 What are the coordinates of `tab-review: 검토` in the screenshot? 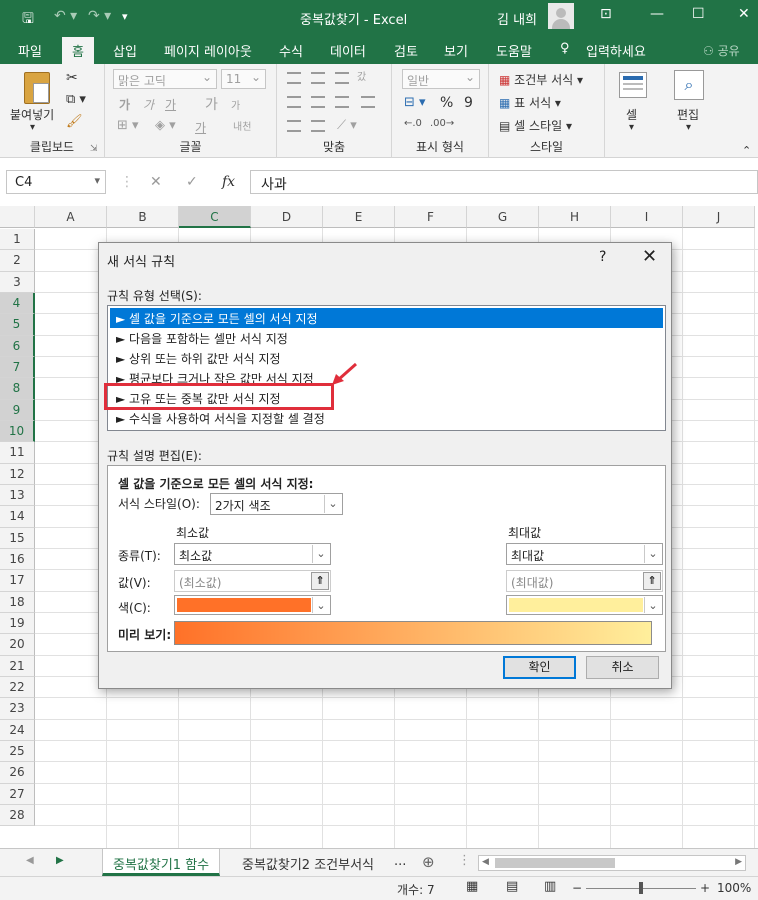 It's located at (406, 50).